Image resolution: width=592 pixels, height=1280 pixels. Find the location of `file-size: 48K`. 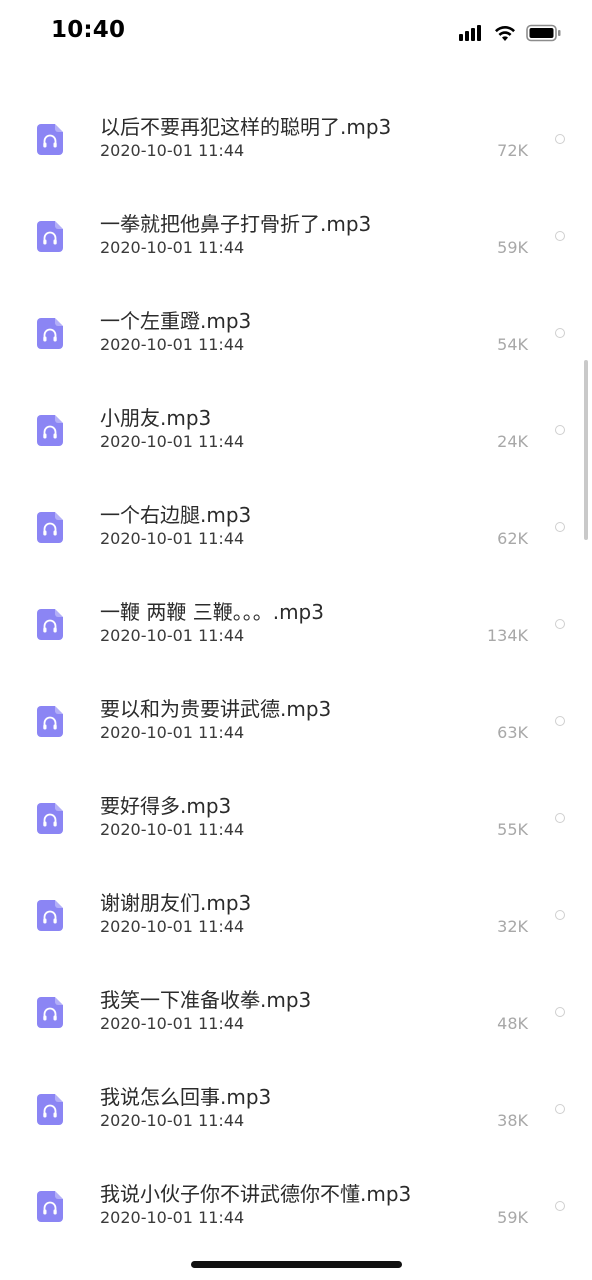

file-size: 48K is located at coordinates (512, 1023).